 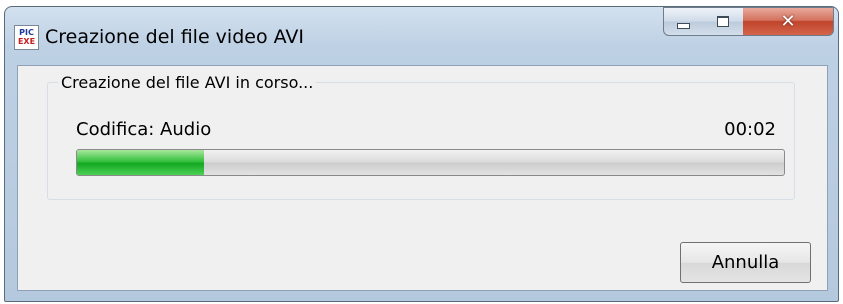 I want to click on progress-fill, so click(x=141, y=162).